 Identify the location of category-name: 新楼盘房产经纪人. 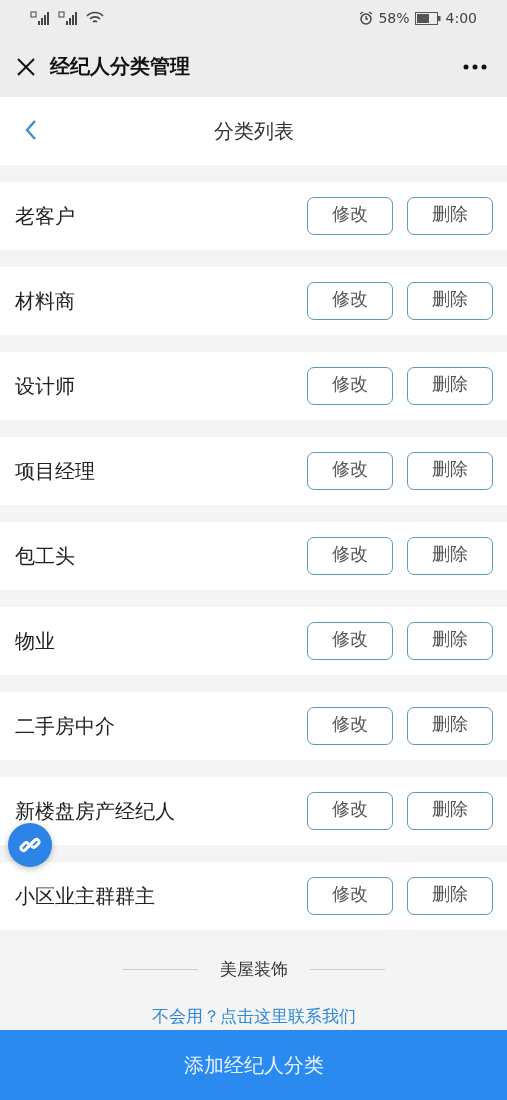
(95, 811).